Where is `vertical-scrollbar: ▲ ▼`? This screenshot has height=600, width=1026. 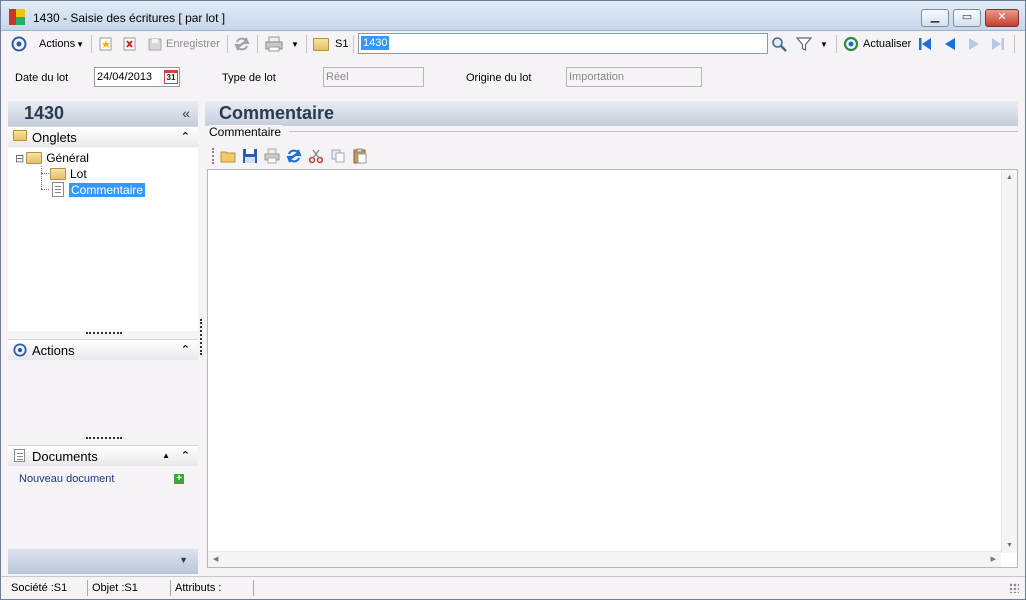
vertical-scrollbar: ▲ ▼ is located at coordinates (1009, 361).